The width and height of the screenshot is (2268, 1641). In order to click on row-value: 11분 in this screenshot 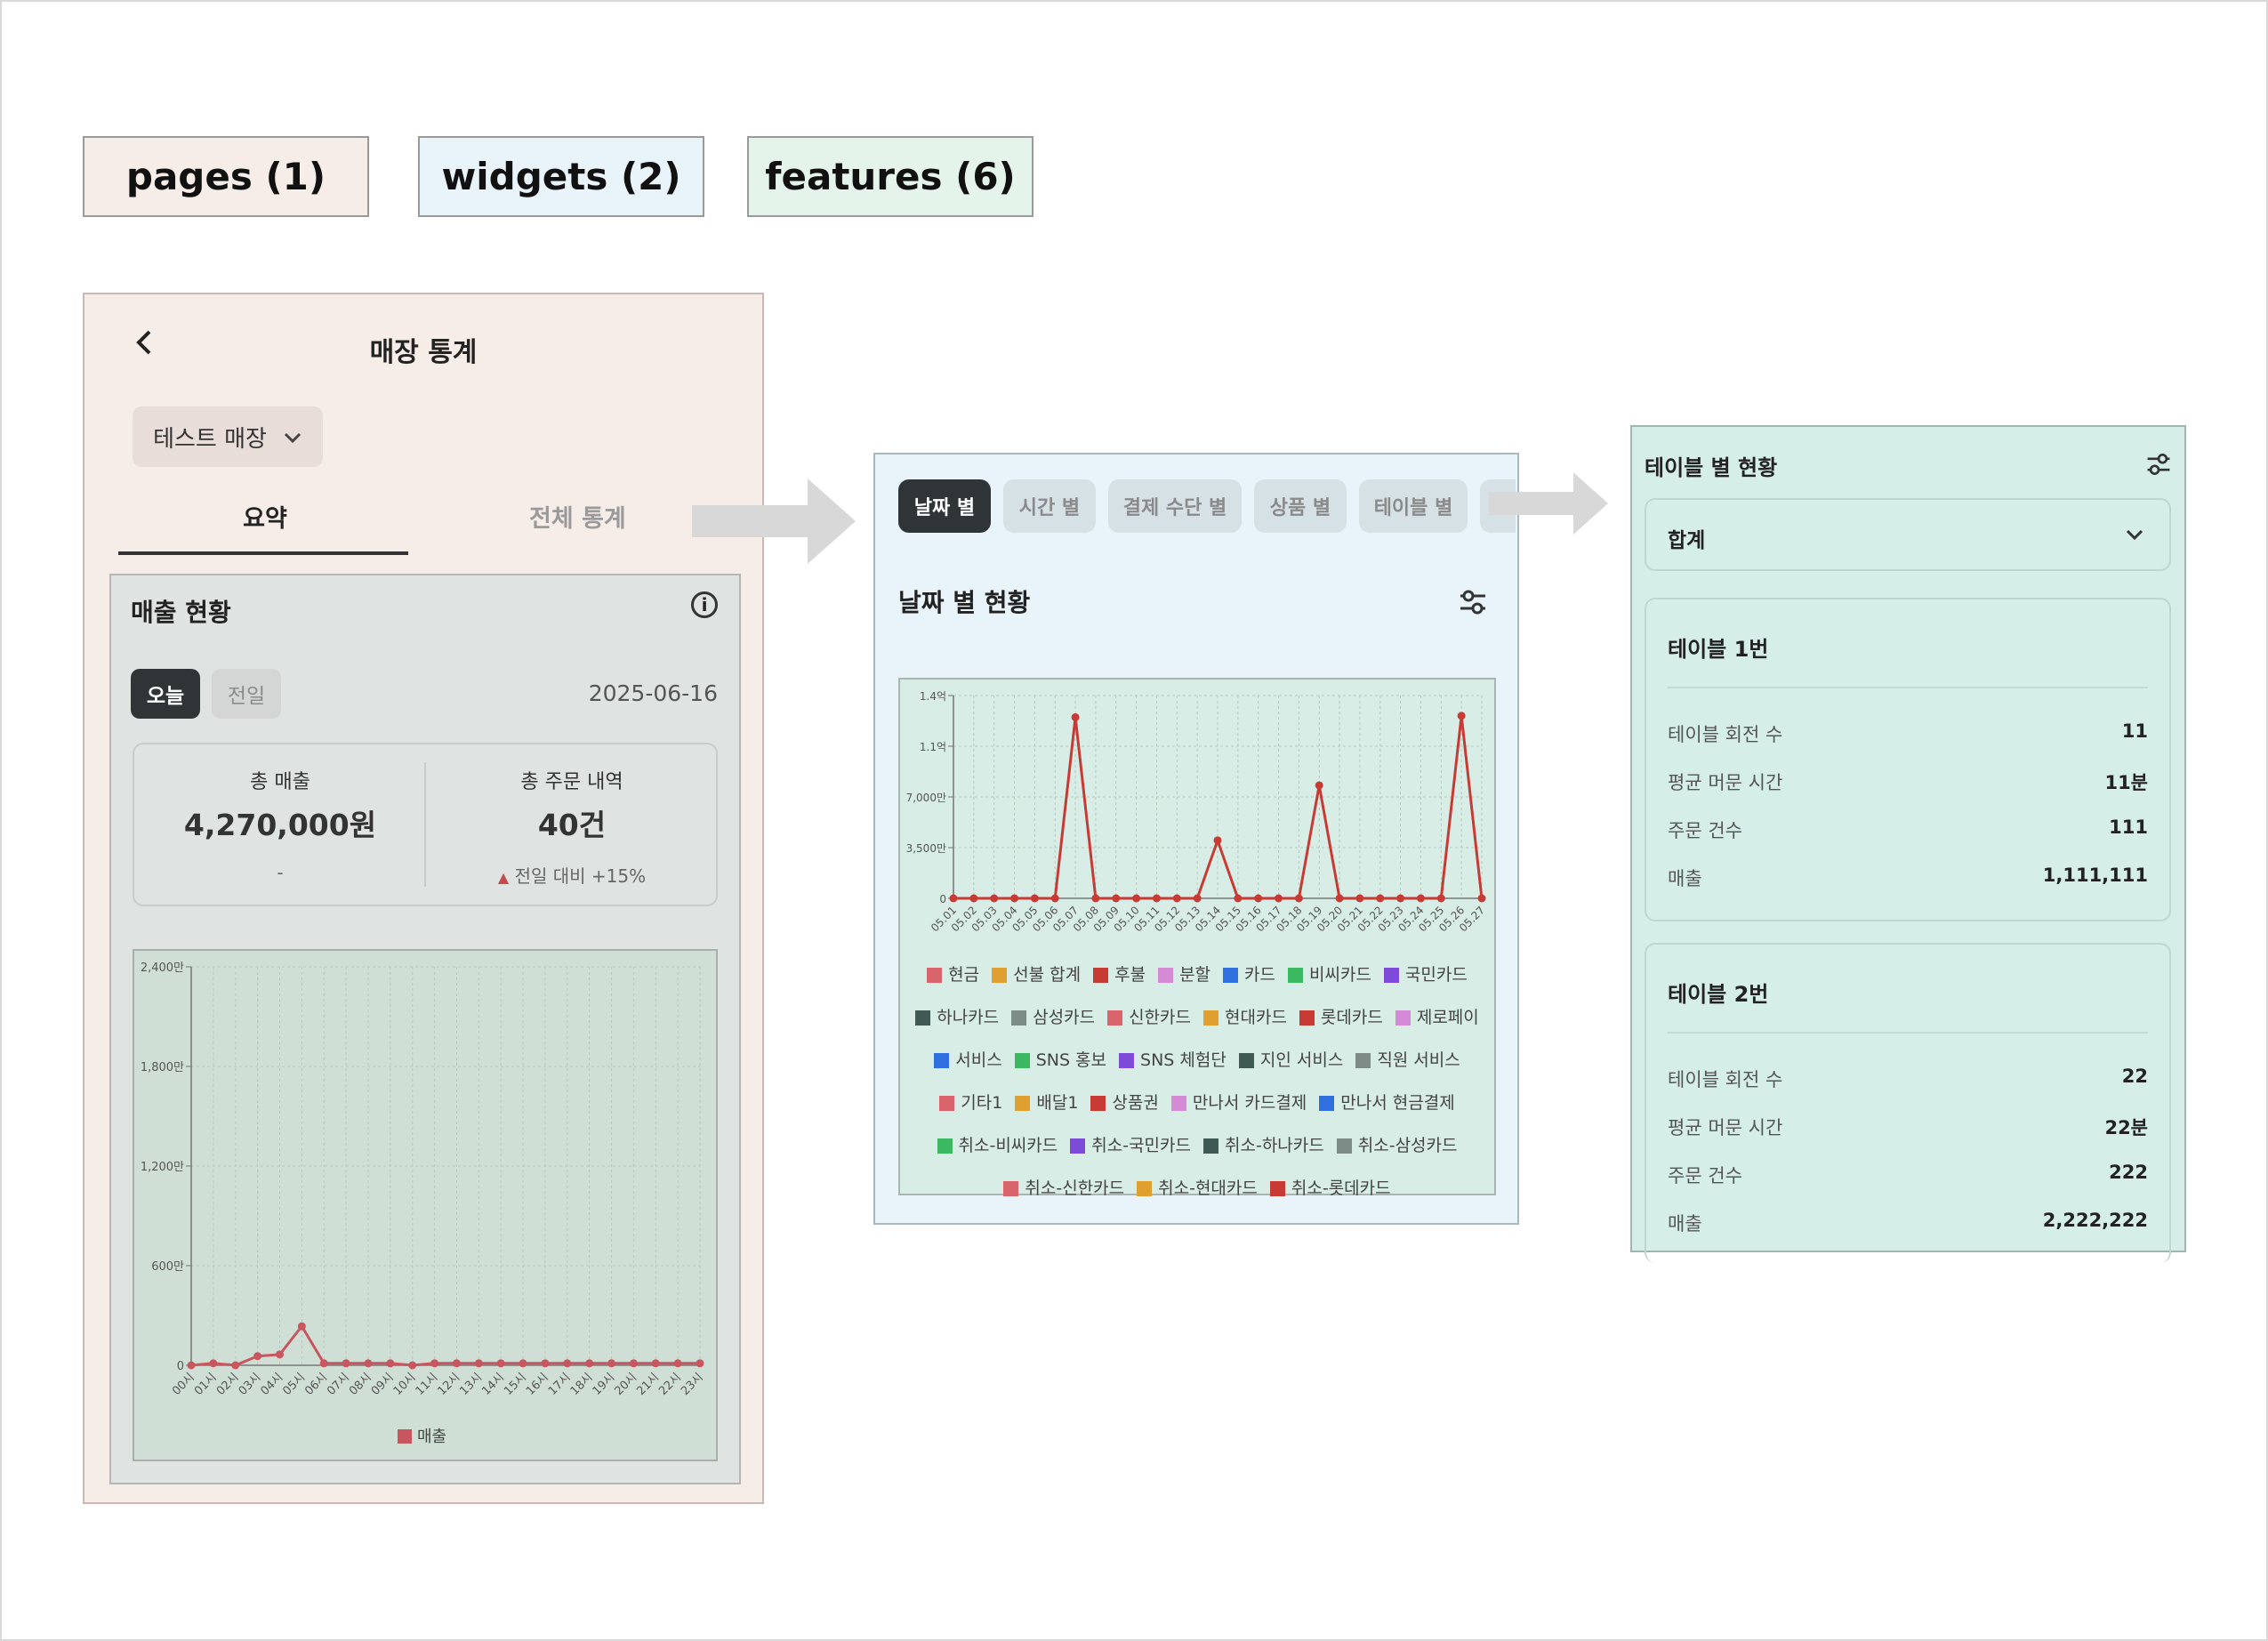, I will do `click(2126, 782)`.